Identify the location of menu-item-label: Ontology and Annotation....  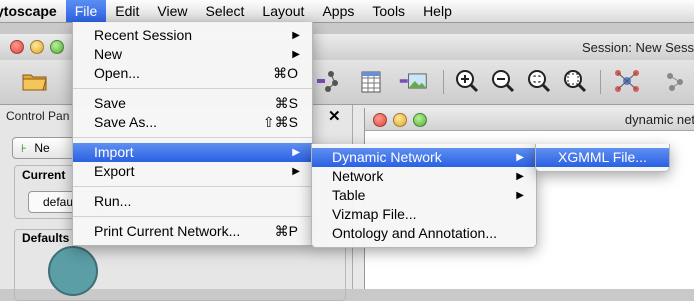
(415, 233).